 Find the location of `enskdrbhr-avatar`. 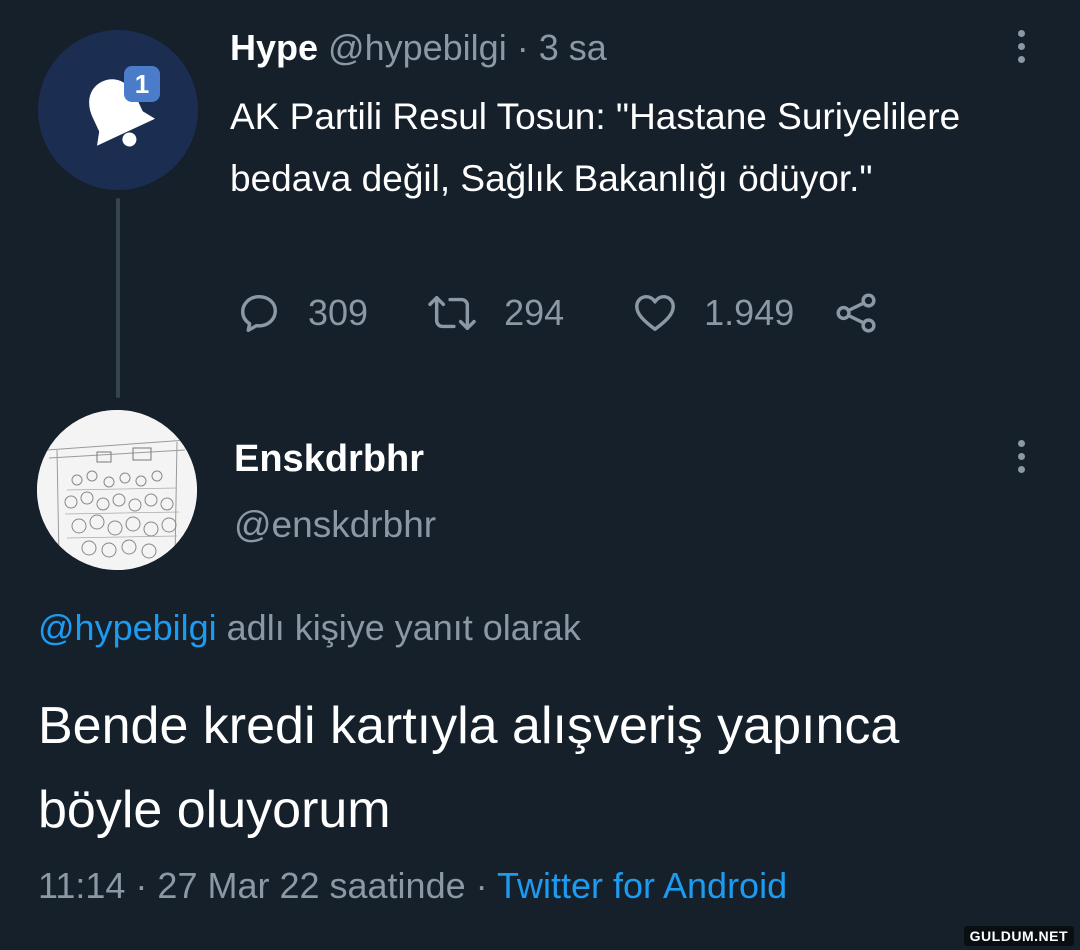

enskdrbhr-avatar is located at coordinates (117, 490).